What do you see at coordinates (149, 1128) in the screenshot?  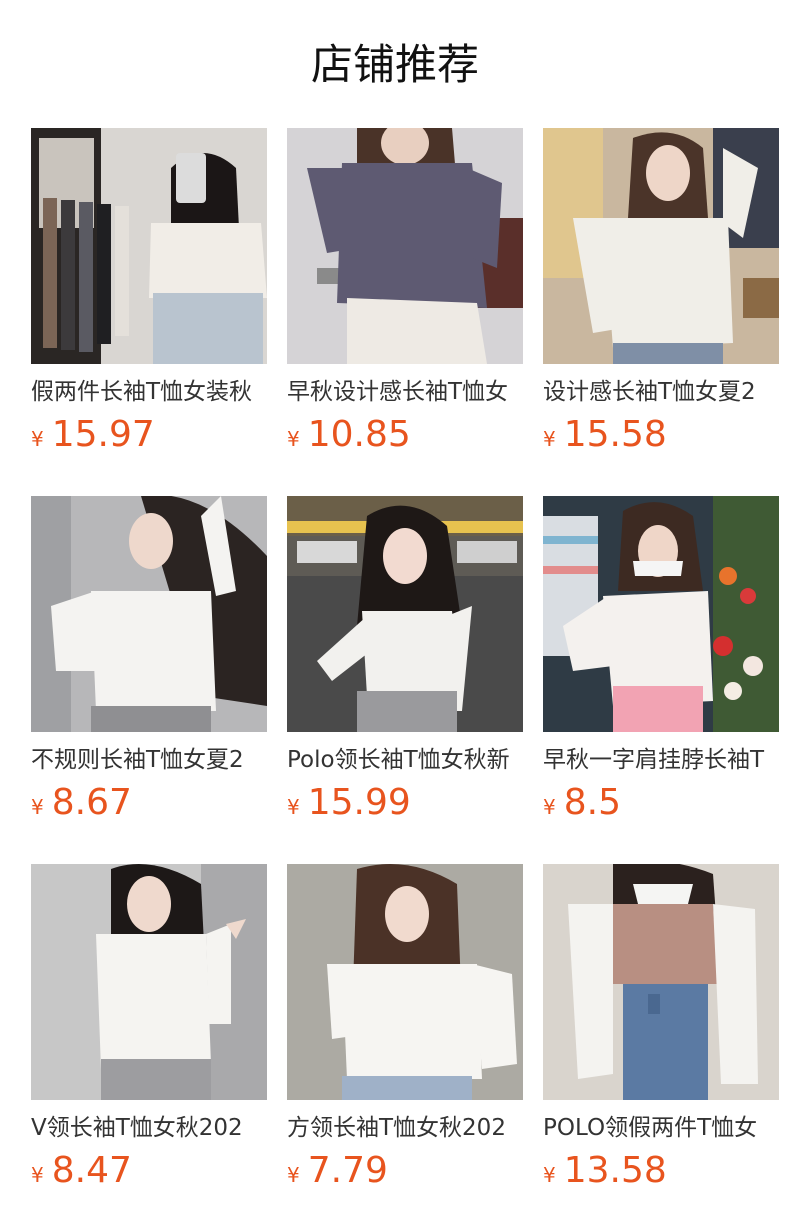 I see `product-name: V领长袖T恤女秋202` at bounding box center [149, 1128].